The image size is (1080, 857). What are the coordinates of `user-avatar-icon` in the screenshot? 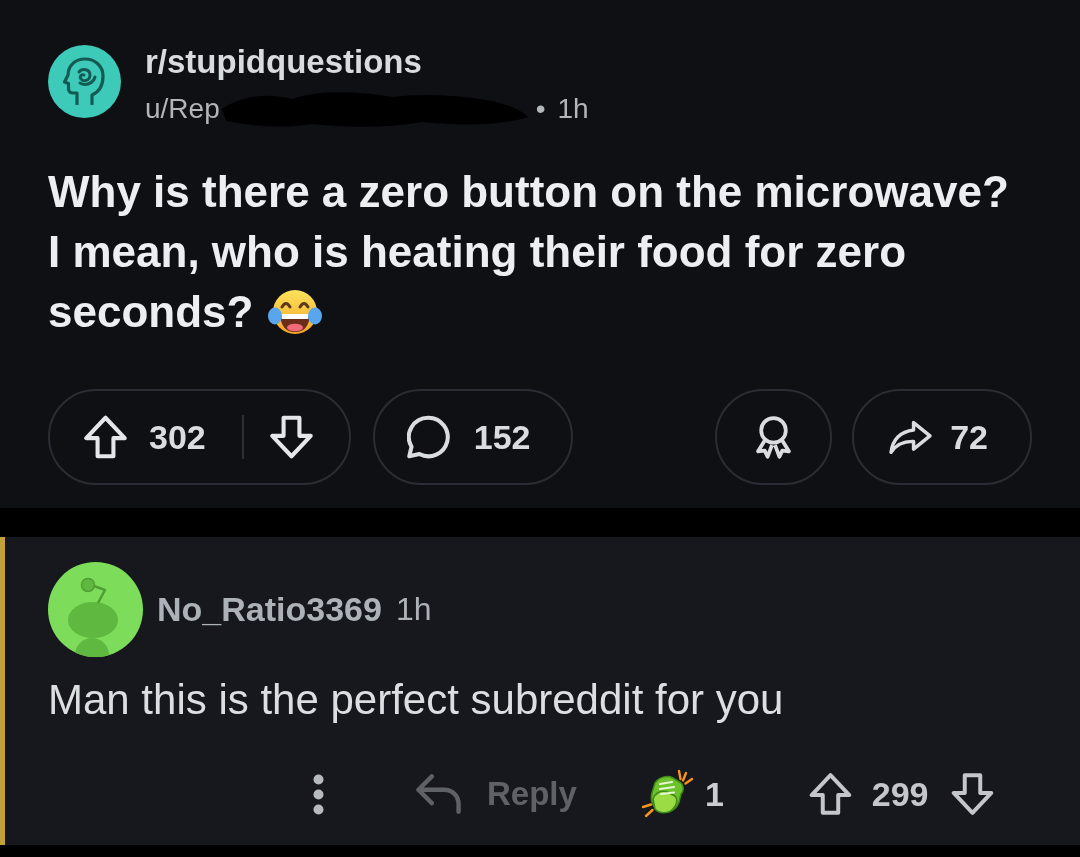 It's located at (95, 609).